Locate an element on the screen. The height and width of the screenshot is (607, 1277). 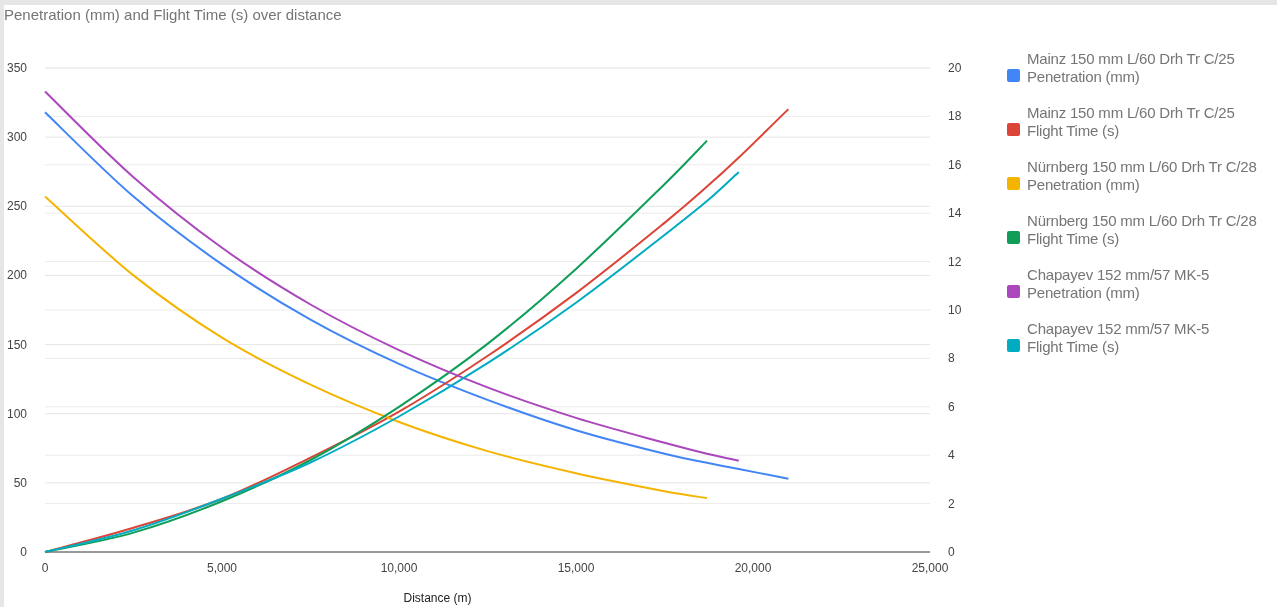
axis-tick-label: 16 is located at coordinates (955, 164).